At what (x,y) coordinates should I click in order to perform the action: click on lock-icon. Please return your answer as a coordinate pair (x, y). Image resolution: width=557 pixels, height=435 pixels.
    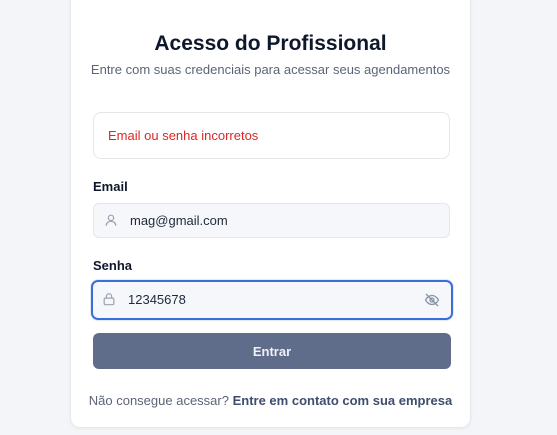
    Looking at the image, I should click on (109, 299).